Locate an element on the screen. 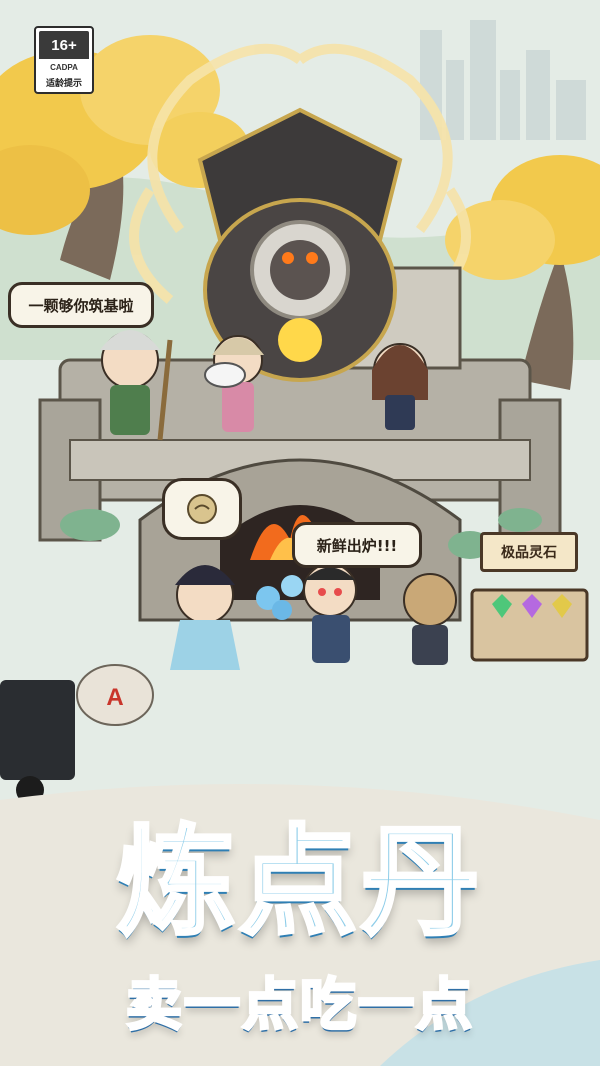 This screenshot has height=1066, width=600. age-rating-value: 16+ is located at coordinates (64, 45).